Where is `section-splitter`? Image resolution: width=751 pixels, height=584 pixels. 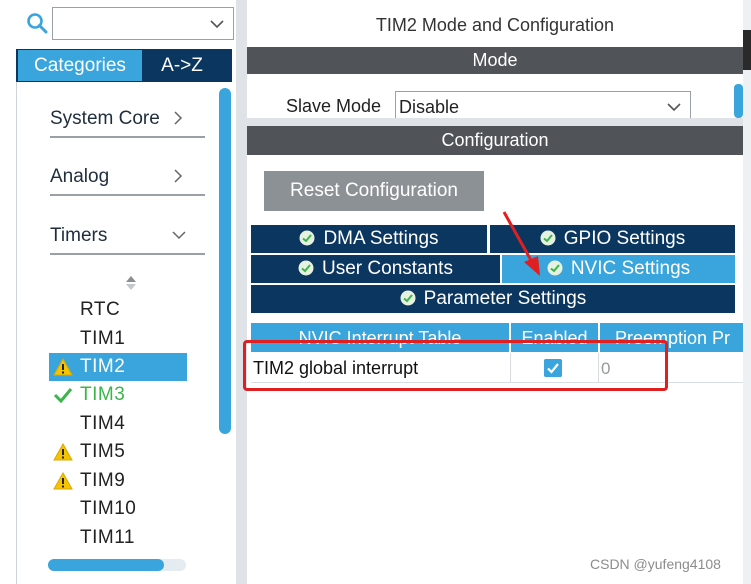
section-splitter is located at coordinates (495, 122).